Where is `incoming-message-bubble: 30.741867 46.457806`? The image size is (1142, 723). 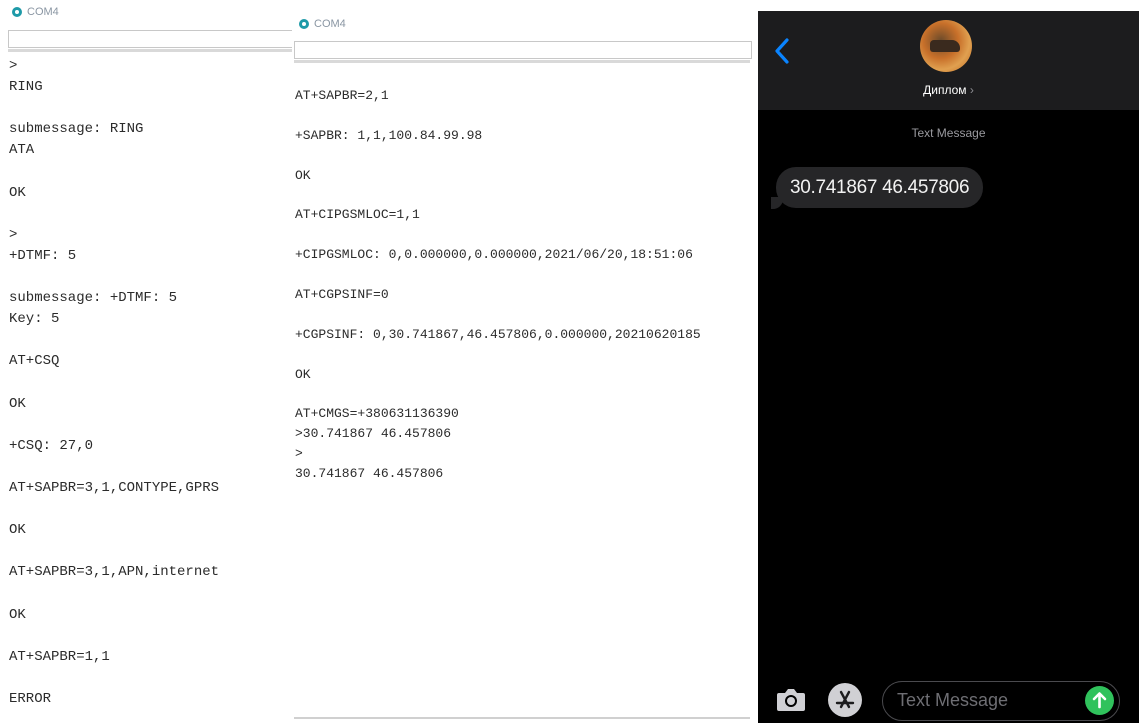
incoming-message-bubble: 30.741867 46.457806 is located at coordinates (880, 187).